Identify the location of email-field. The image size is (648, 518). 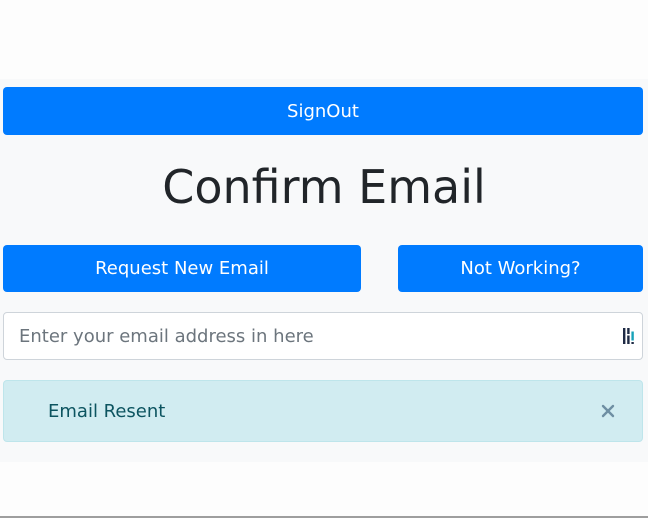
(304, 336).